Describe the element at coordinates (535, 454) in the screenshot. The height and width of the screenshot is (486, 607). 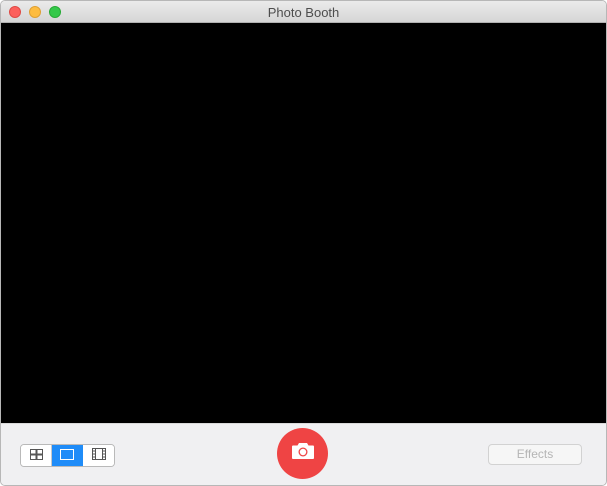
I see `effects-button: Effects` at that location.